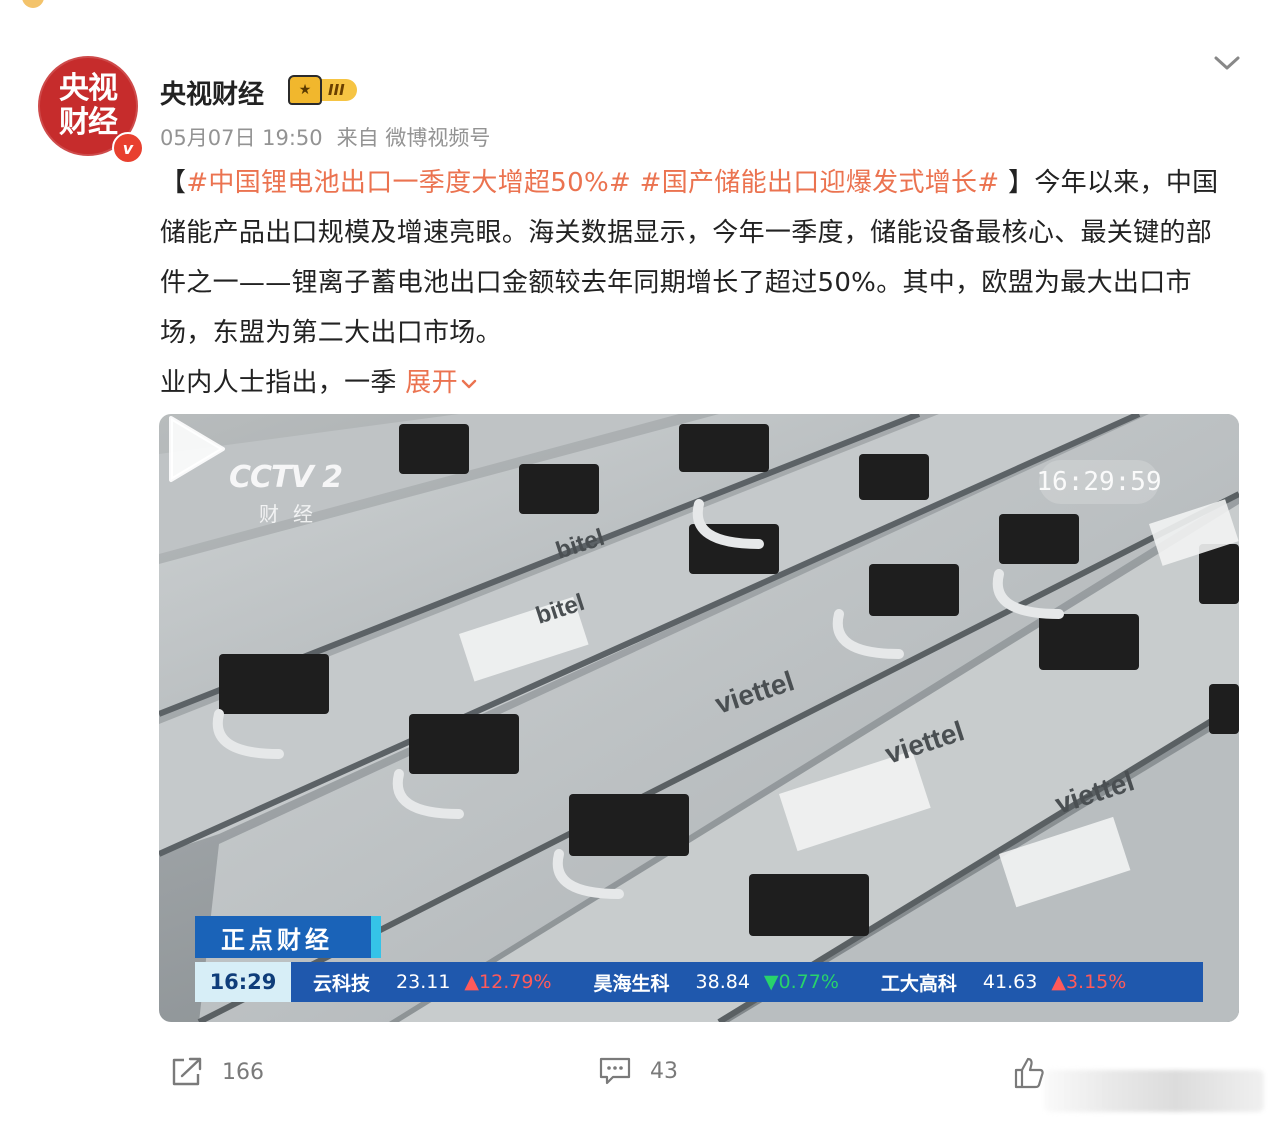 This screenshot has width=1274, height=1124. What do you see at coordinates (288, 937) in the screenshot?
I see `program-name: 正点财经` at bounding box center [288, 937].